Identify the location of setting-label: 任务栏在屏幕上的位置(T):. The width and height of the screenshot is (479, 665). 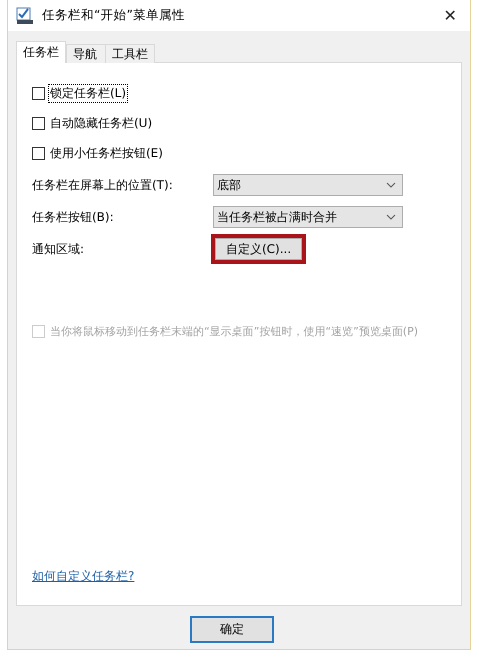
(103, 185).